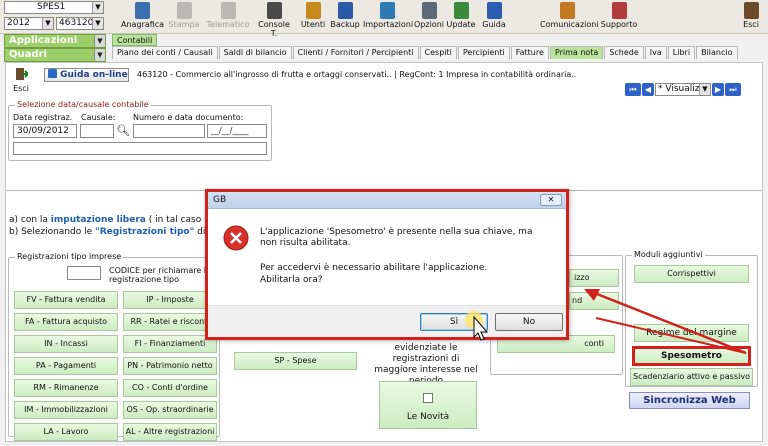 This screenshot has height=446, width=768. What do you see at coordinates (529, 322) in the screenshot?
I see `no-button: No` at bounding box center [529, 322].